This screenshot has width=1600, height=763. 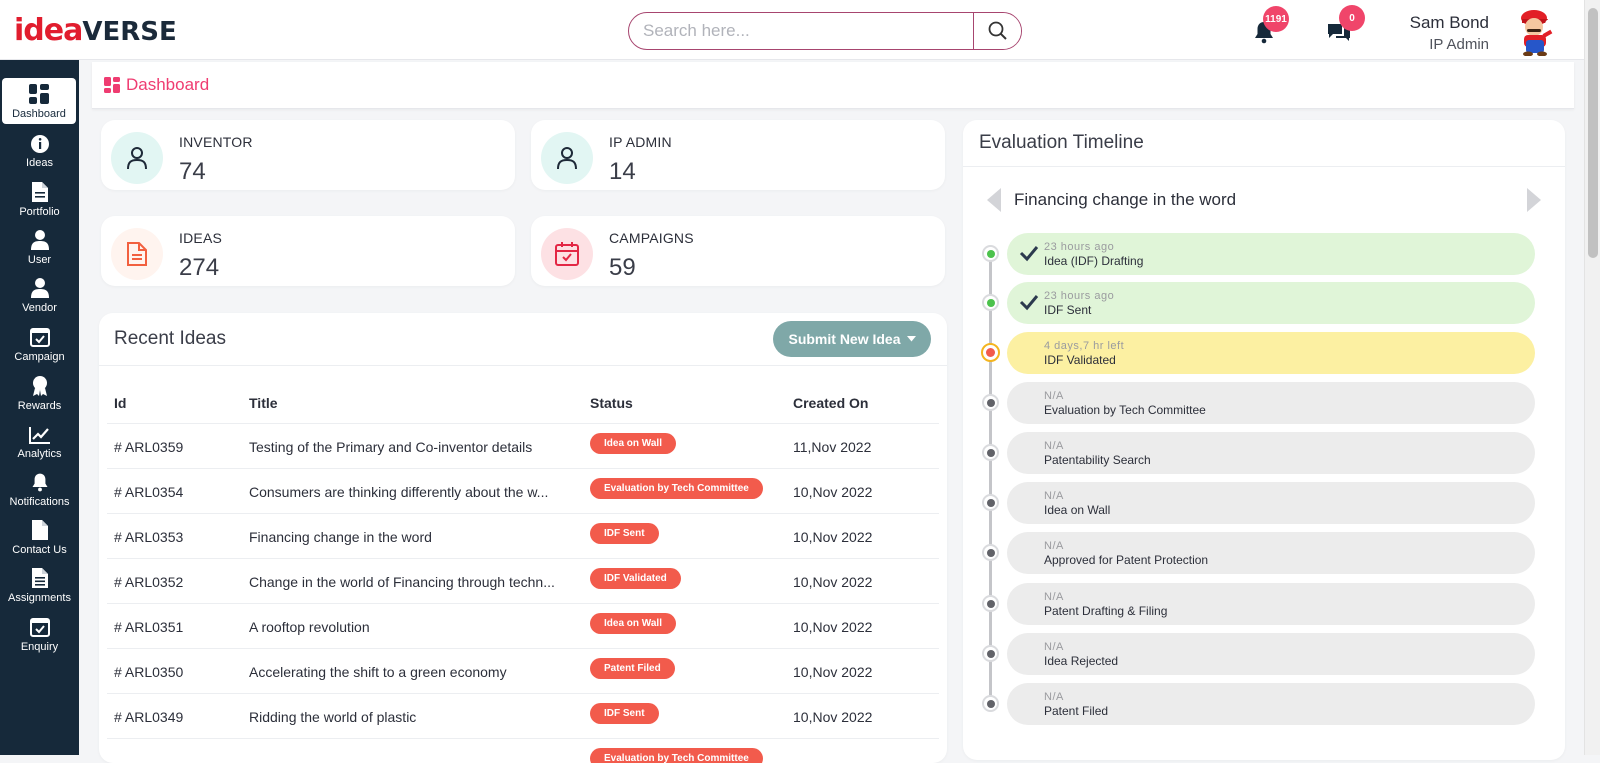 I want to click on panel-divider, so click(x=523, y=365).